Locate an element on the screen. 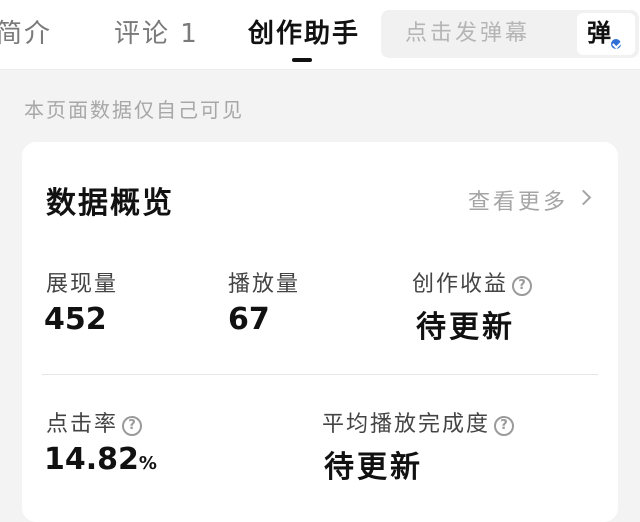  stat-ctr: 点击率? is located at coordinates (94, 422).